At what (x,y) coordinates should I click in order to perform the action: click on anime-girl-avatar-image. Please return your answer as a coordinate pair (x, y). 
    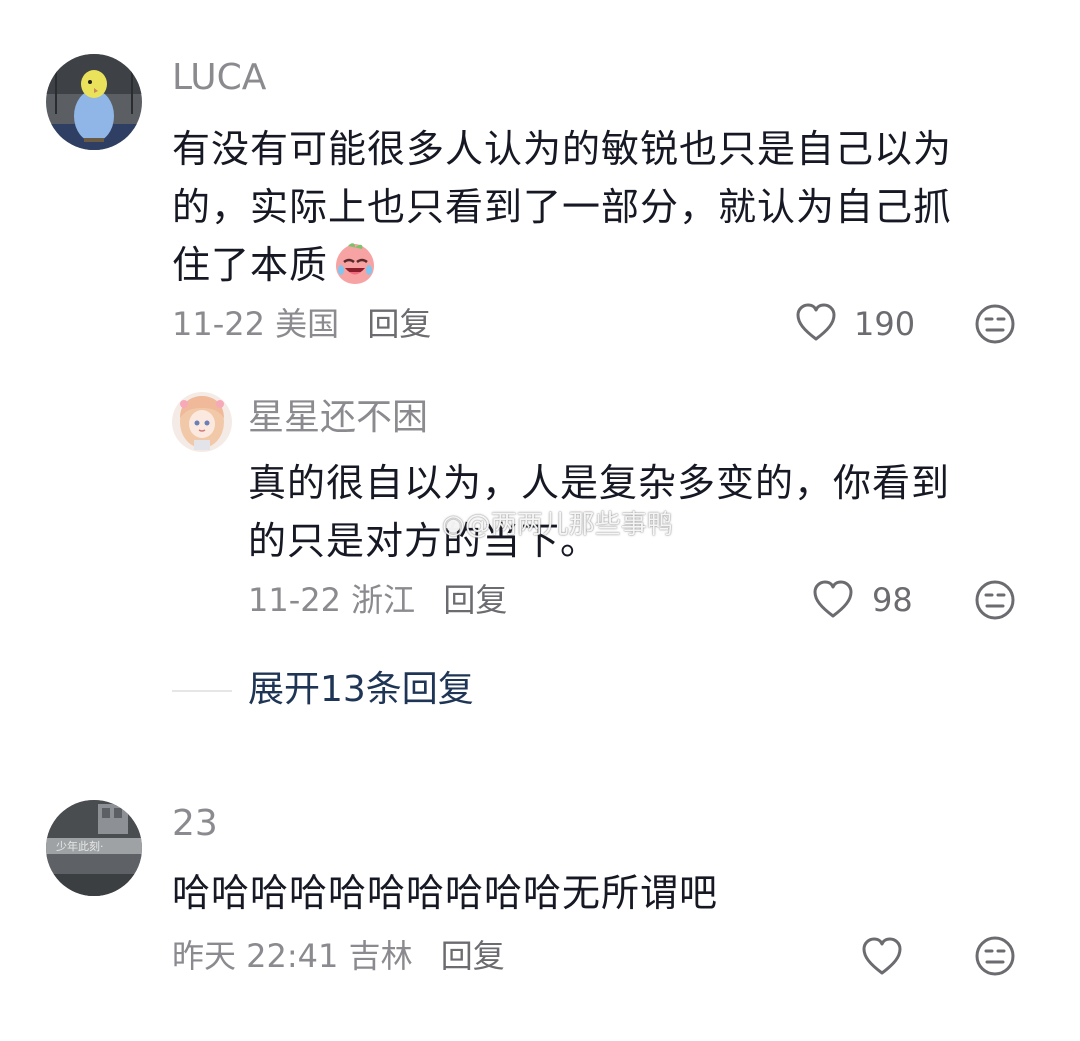
    Looking at the image, I should click on (202, 422).